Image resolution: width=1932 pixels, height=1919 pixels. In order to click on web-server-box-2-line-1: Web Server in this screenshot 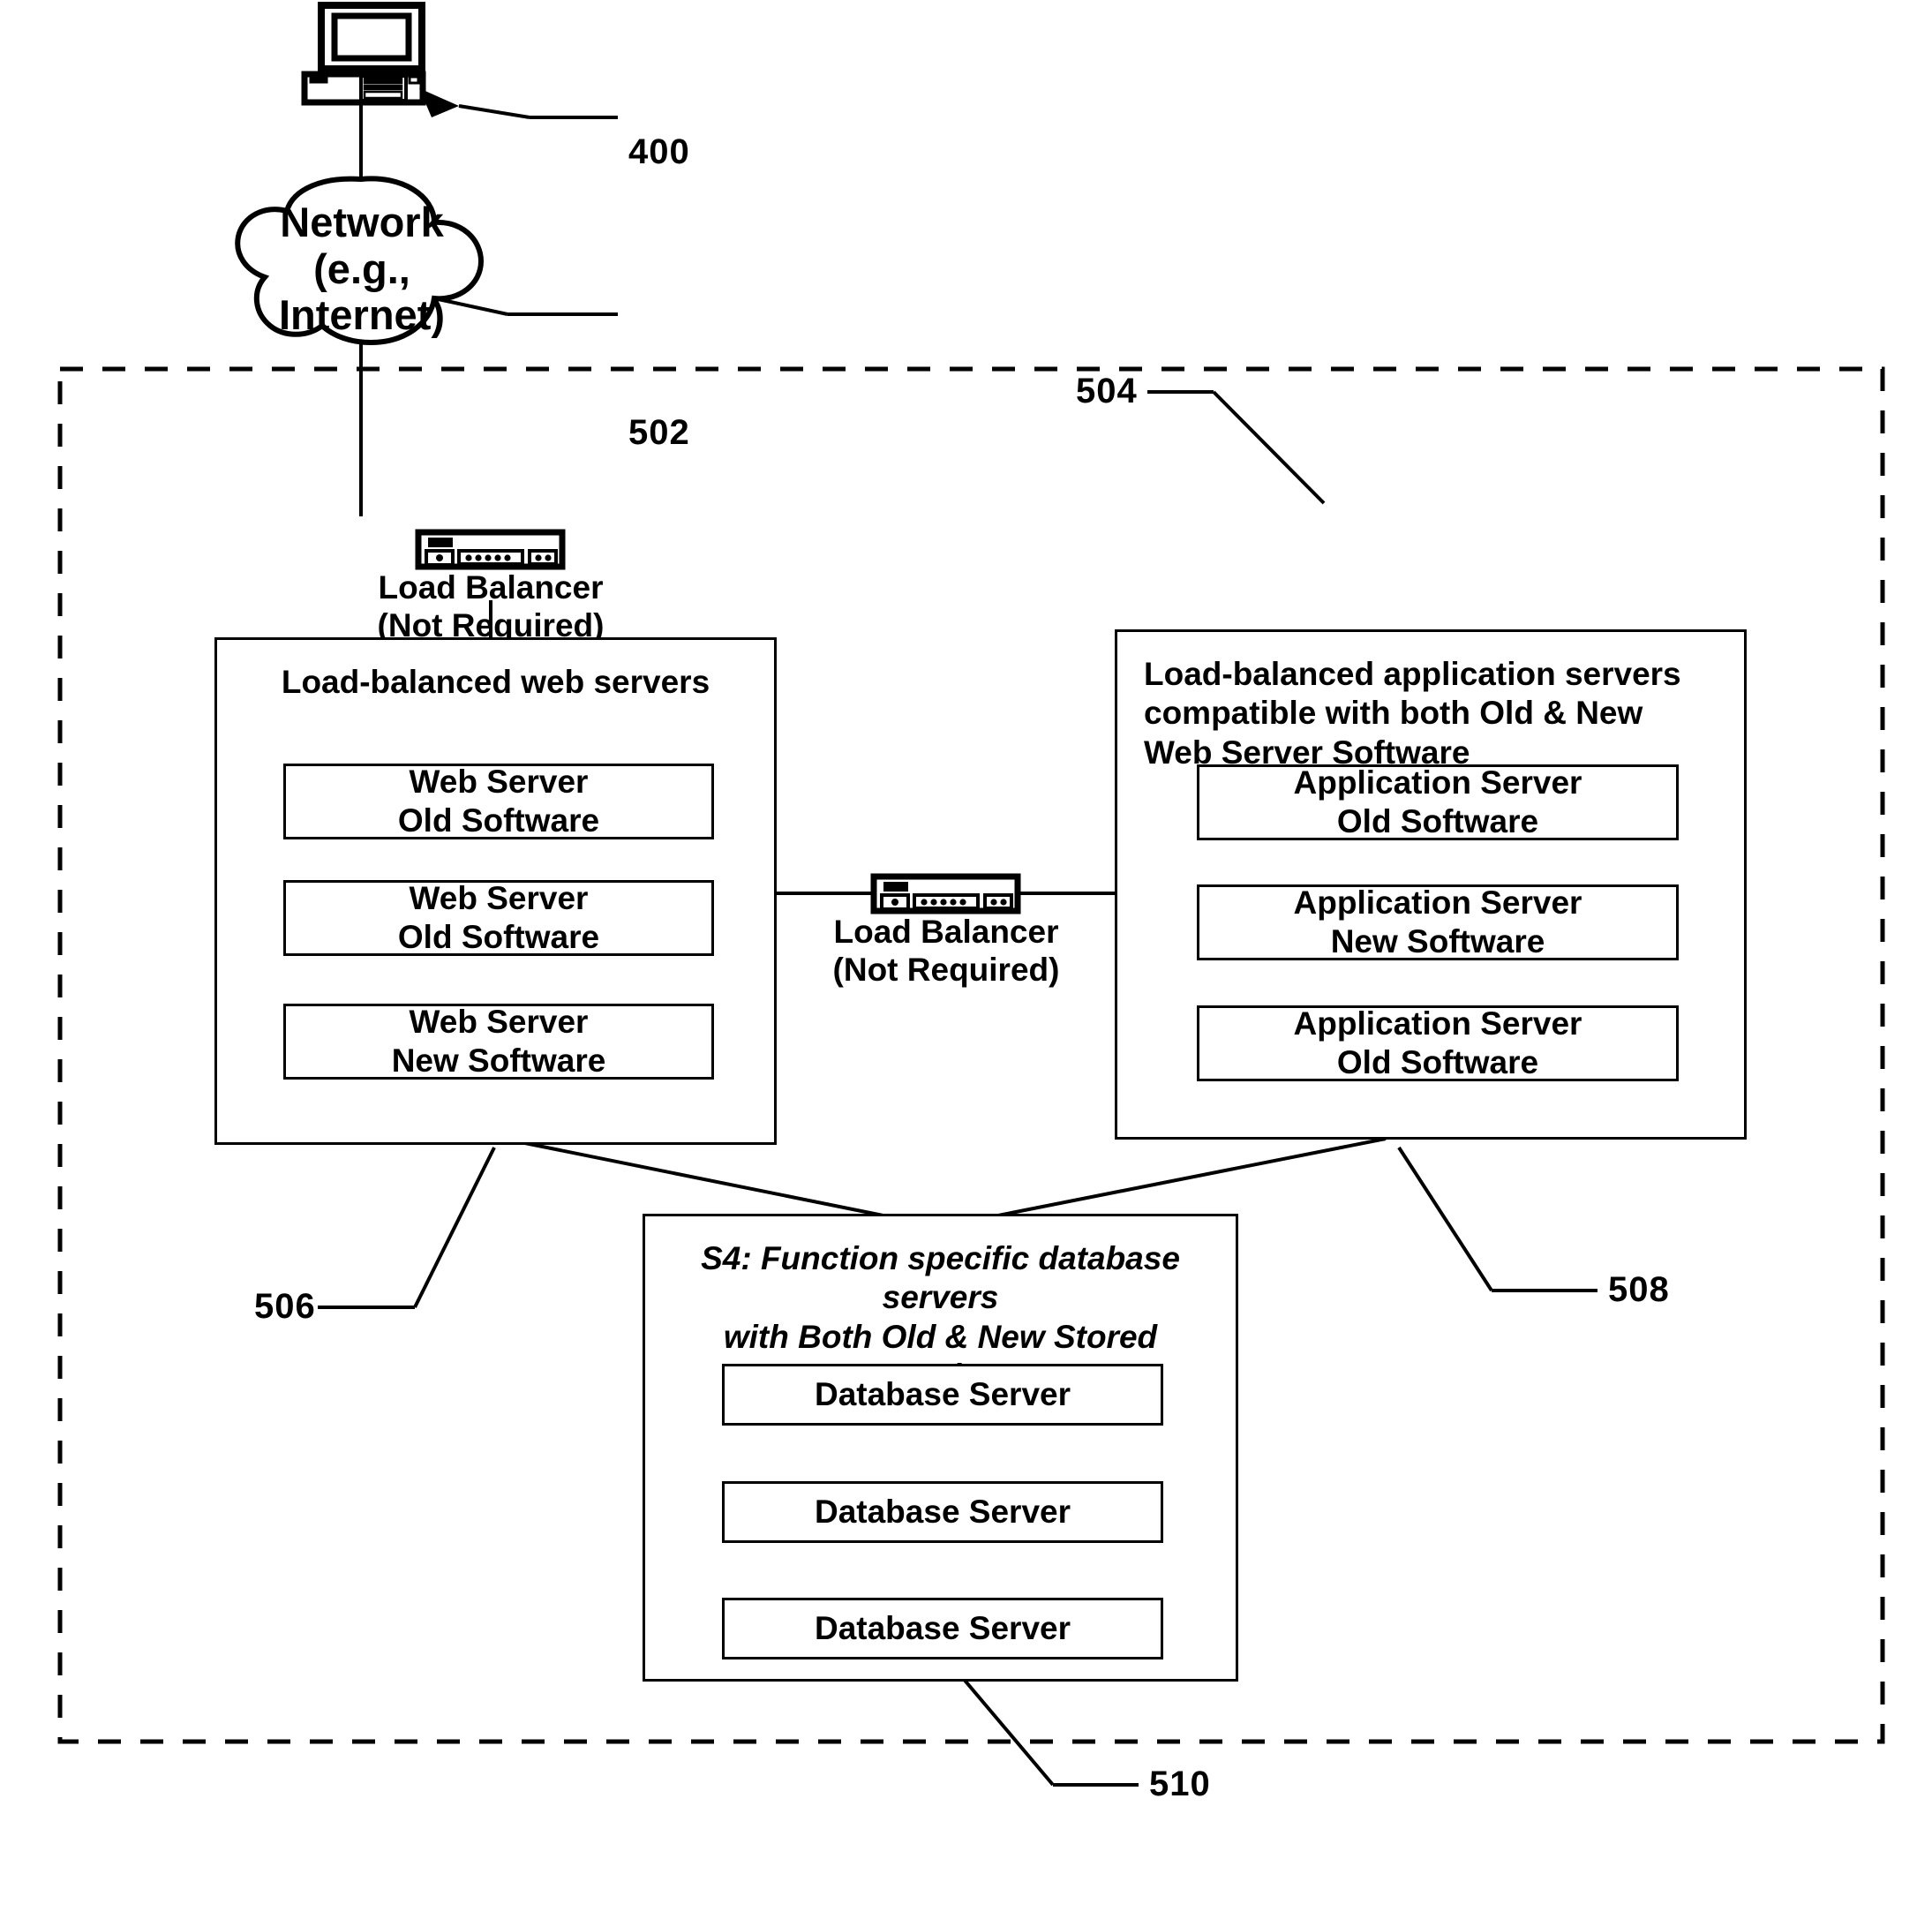, I will do `click(499, 898)`.